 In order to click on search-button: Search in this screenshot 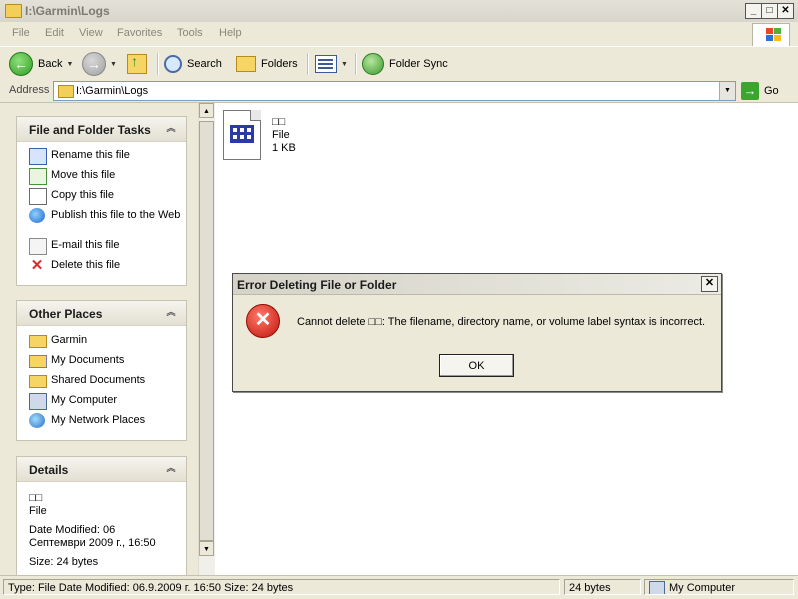, I will do `click(193, 64)`.